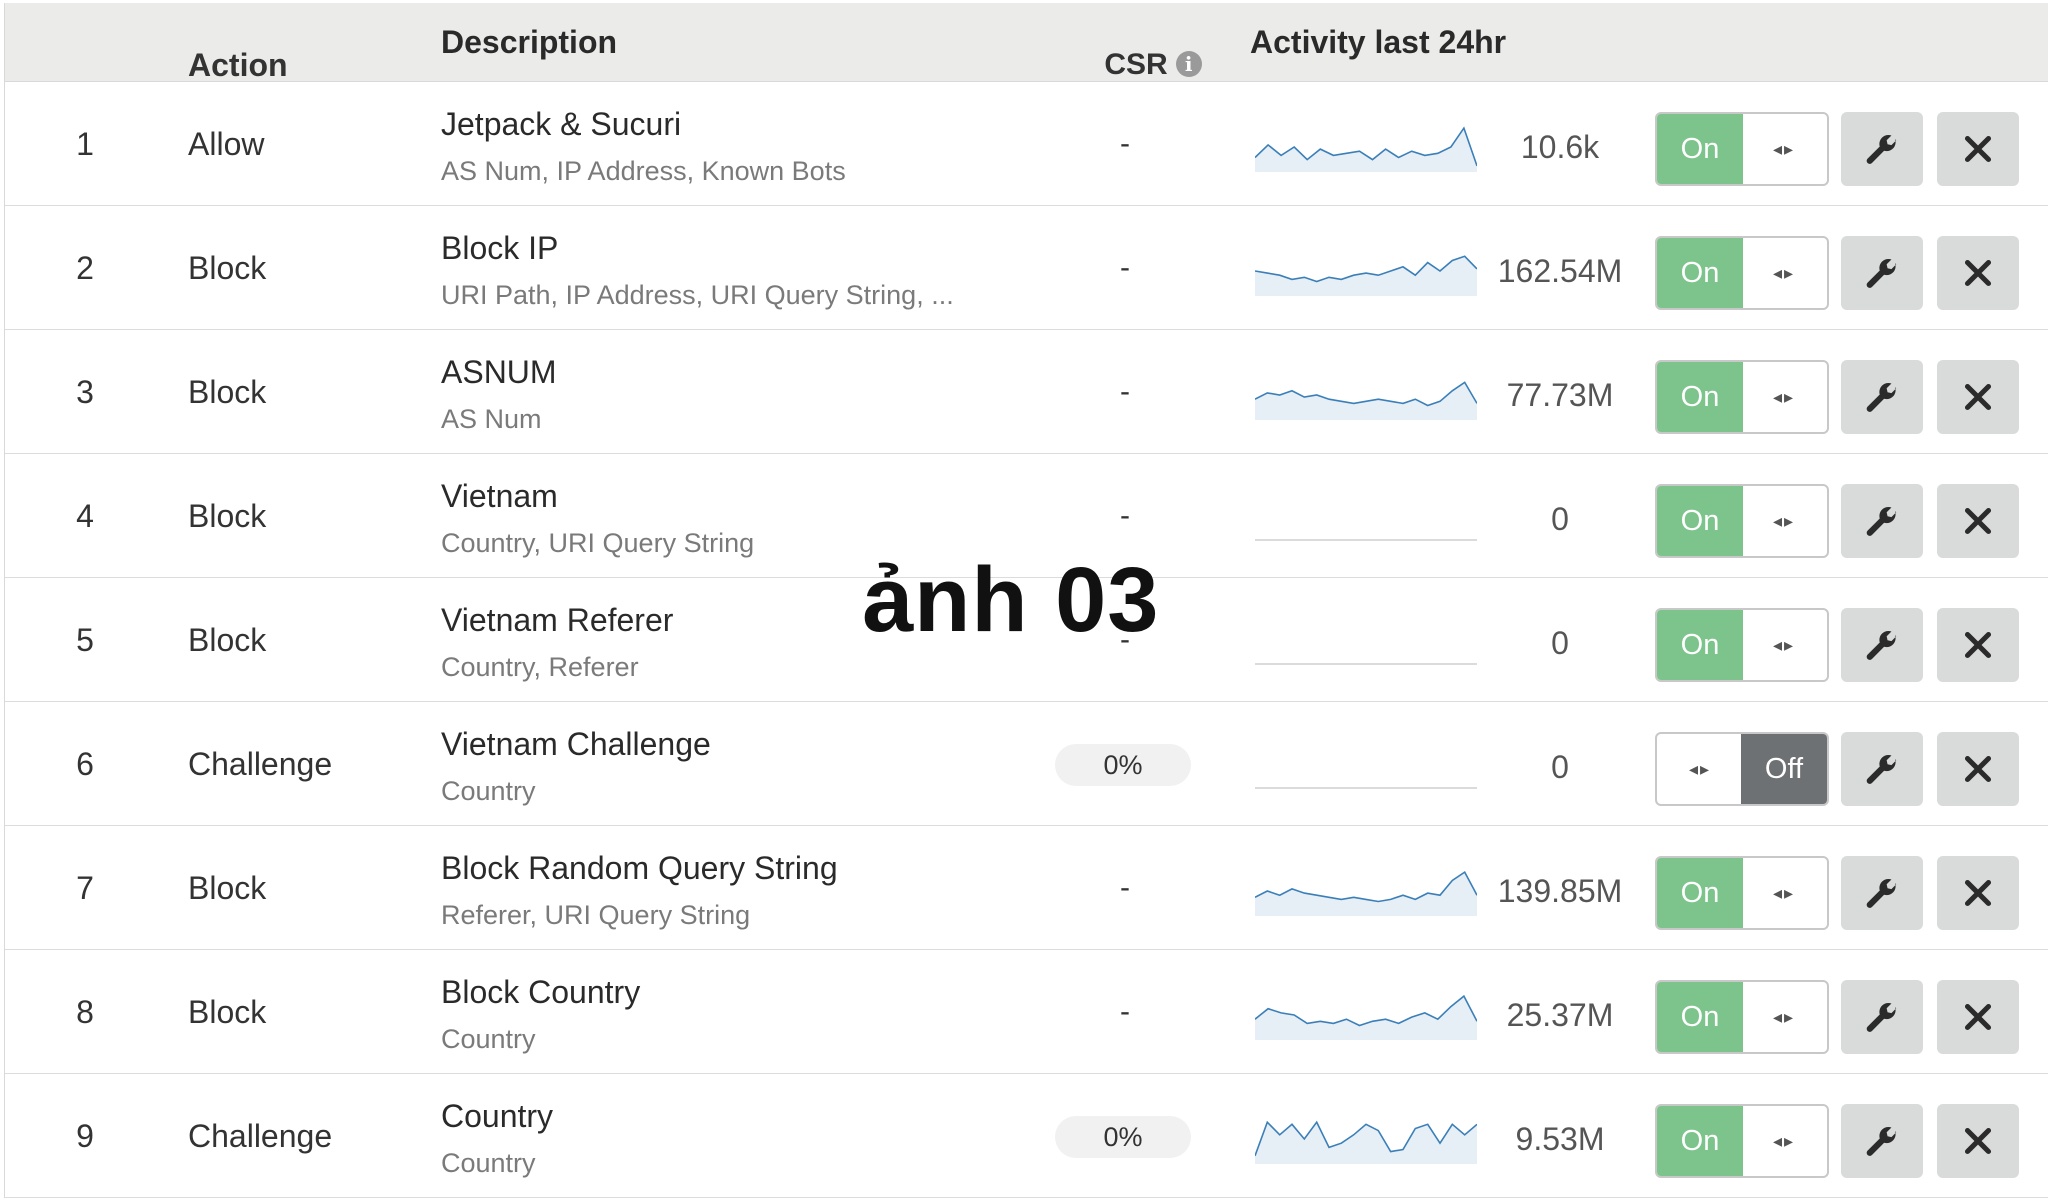 The image size is (2048, 1200). What do you see at coordinates (1784, 769) in the screenshot?
I see `toggle-off-label: Off` at bounding box center [1784, 769].